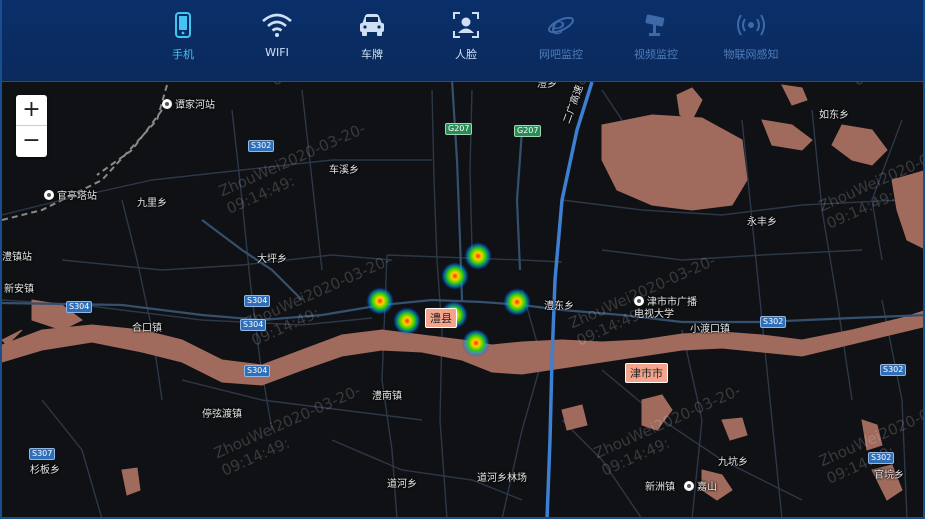 The image size is (925, 519). Describe the element at coordinates (277, 43) in the screenshot. I see `nav-item-wifi: WIFI` at that location.